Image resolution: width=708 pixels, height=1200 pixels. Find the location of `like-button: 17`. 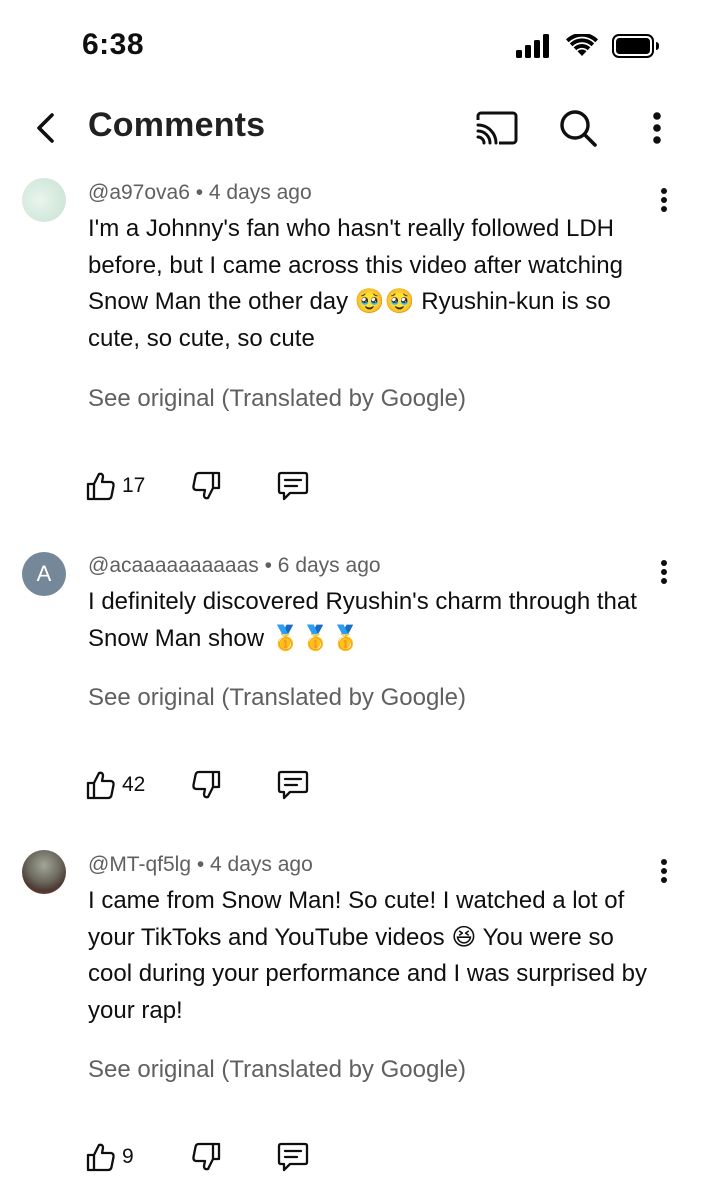

like-button: 17 is located at coordinates (115, 486).